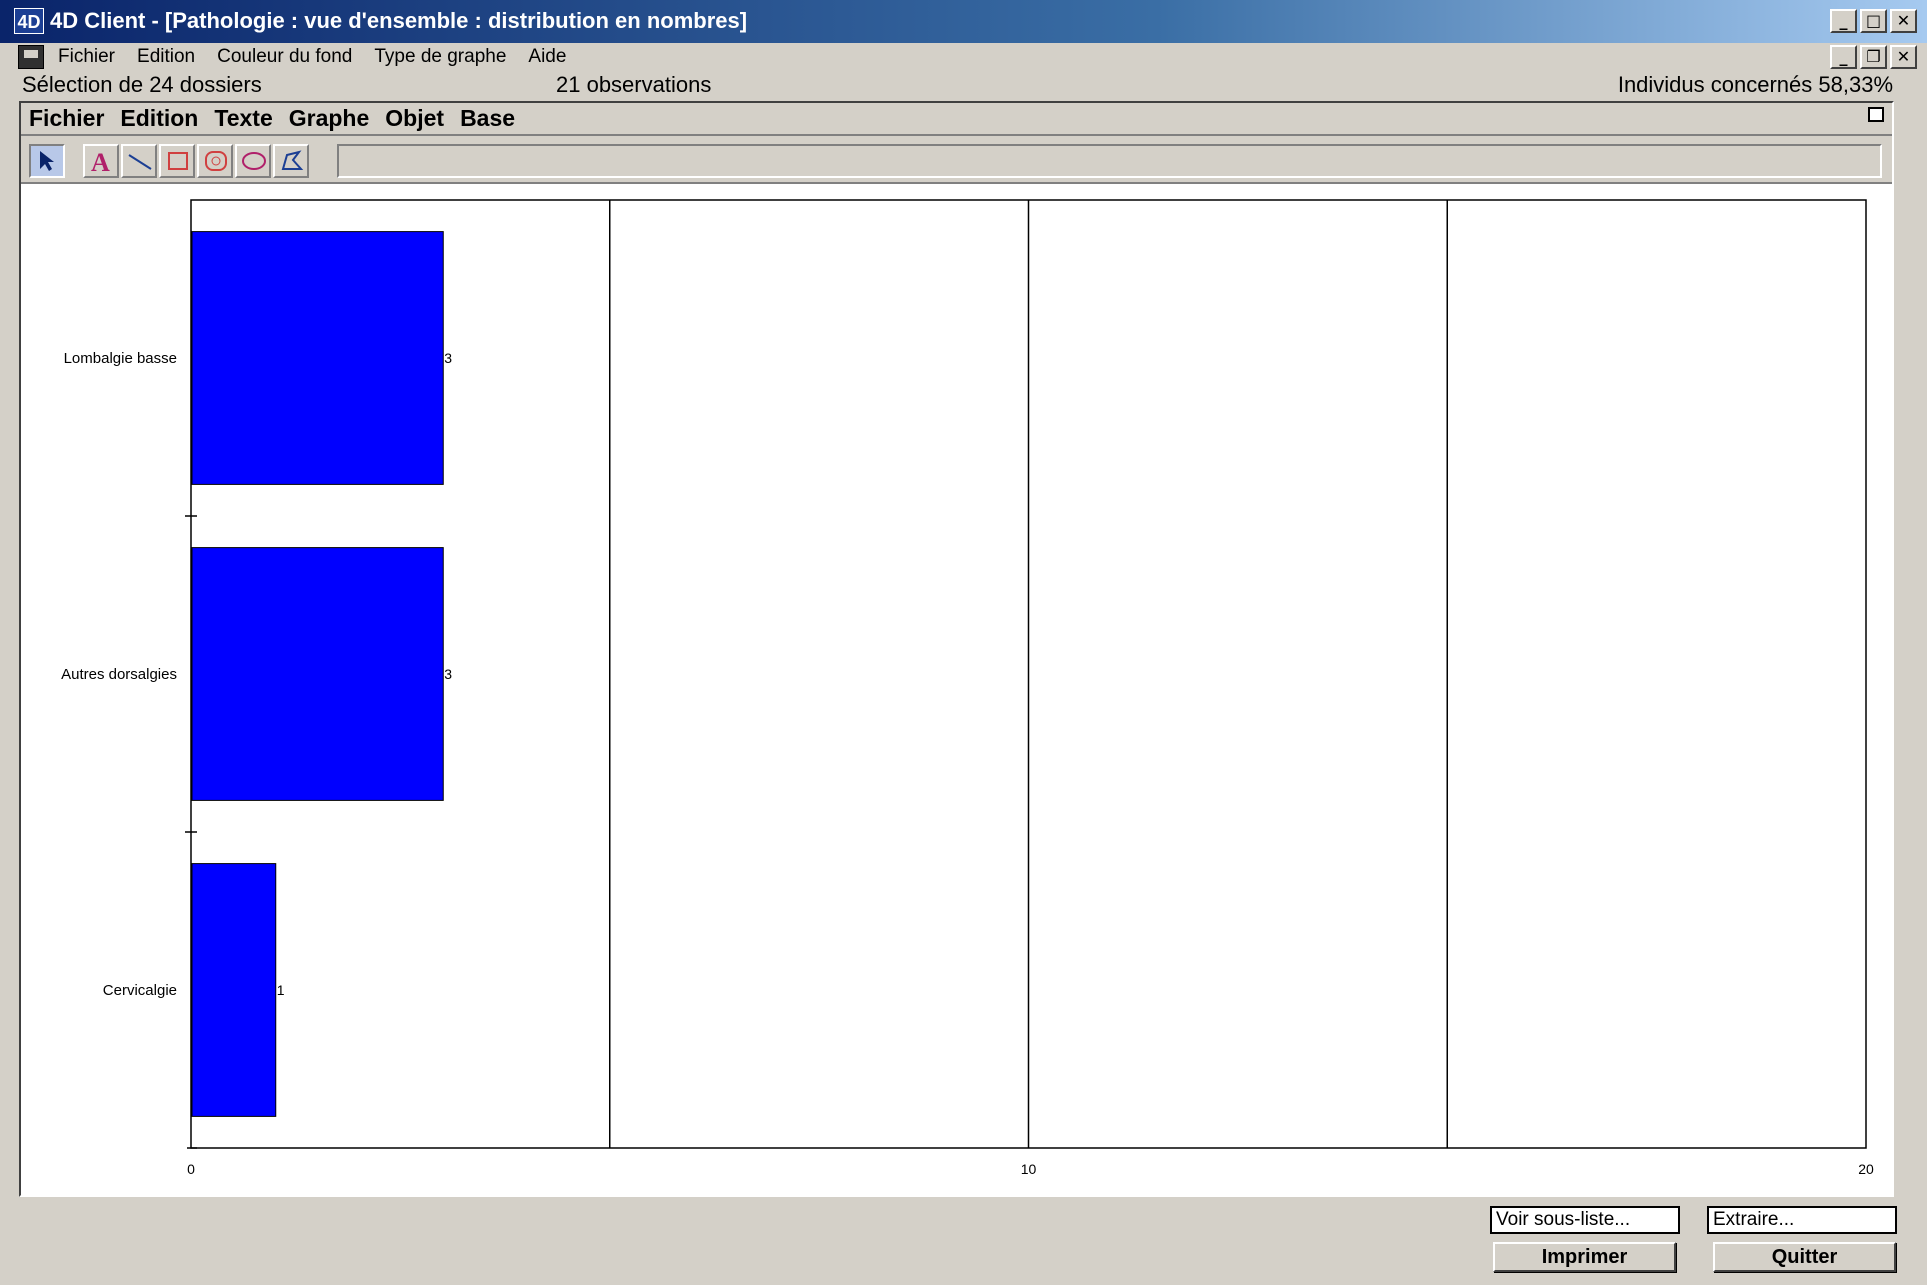 This screenshot has width=1927, height=1285. What do you see at coordinates (120, 358) in the screenshot?
I see `category-label: Lombalgie basse` at bounding box center [120, 358].